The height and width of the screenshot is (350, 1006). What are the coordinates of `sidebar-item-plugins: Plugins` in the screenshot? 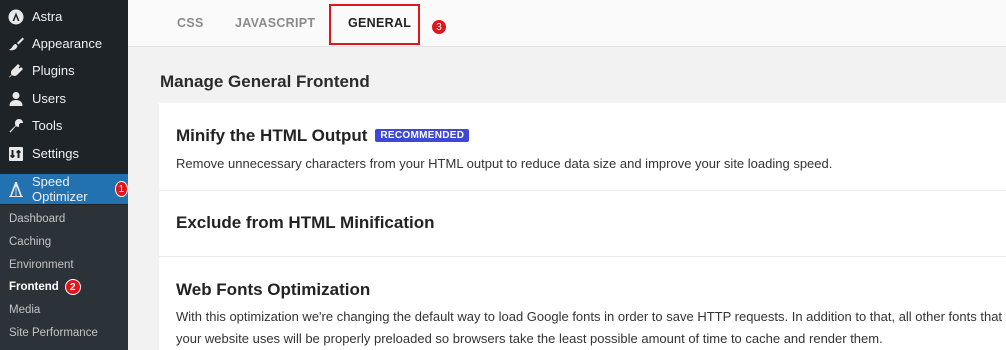 It's located at (64, 70).